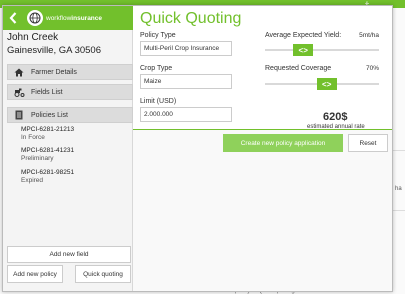 The height and width of the screenshot is (294, 405). Describe the element at coordinates (76, 134) in the screenshot. I see `policy-item: MPCI-6281-21213 In Force` at that location.